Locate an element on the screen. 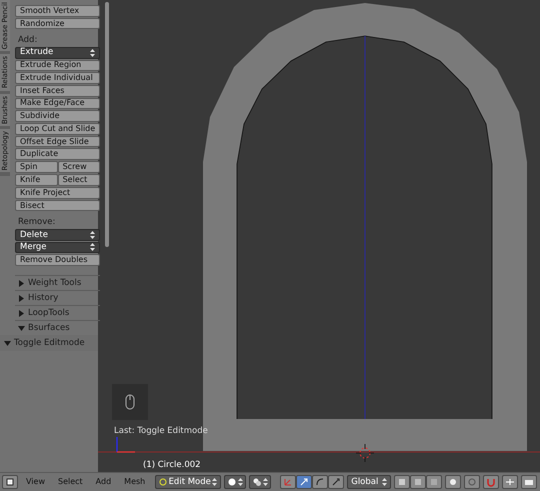 This screenshot has width=540, height=491. operator-panel-header: Toggle Editmode is located at coordinates (49, 343).